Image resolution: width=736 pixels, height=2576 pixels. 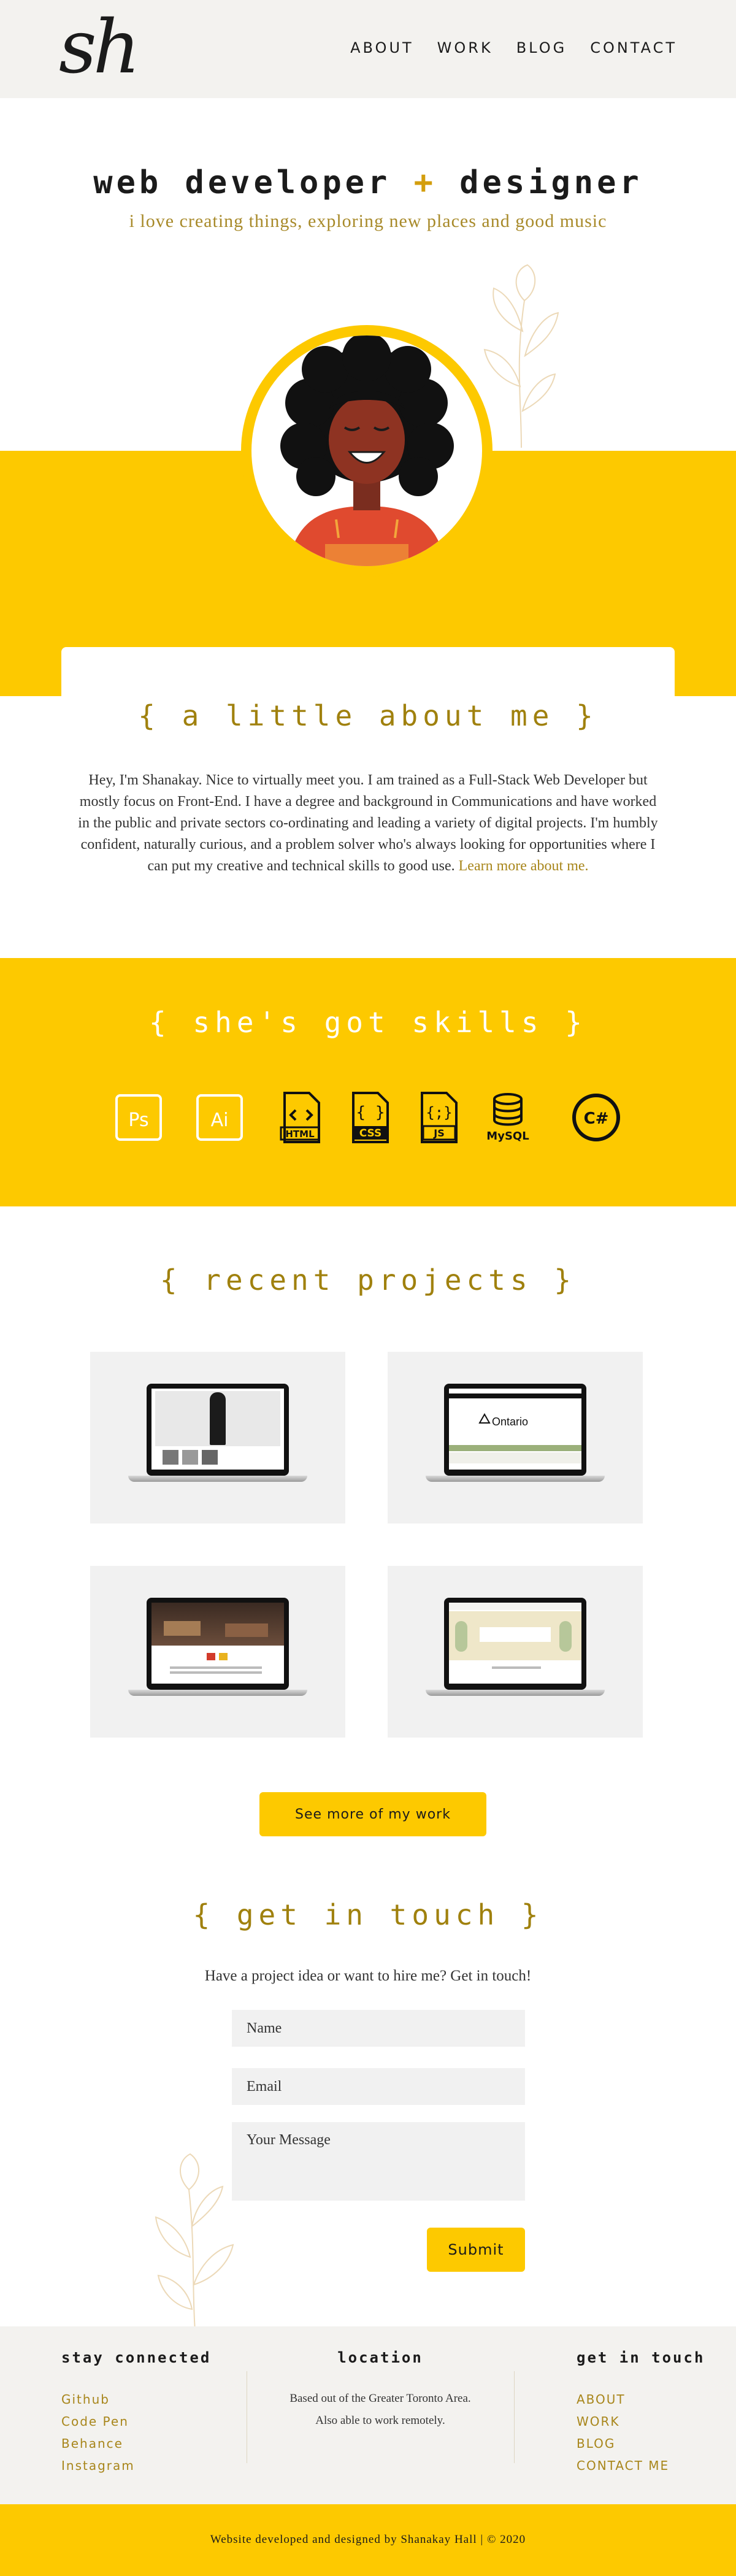 I want to click on site-logo: sh, so click(x=99, y=48).